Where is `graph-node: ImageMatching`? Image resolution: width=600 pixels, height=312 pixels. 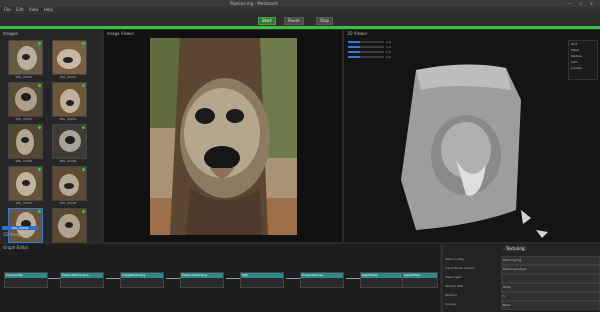
graph-node: ImageMatching is located at coordinates (142, 280).